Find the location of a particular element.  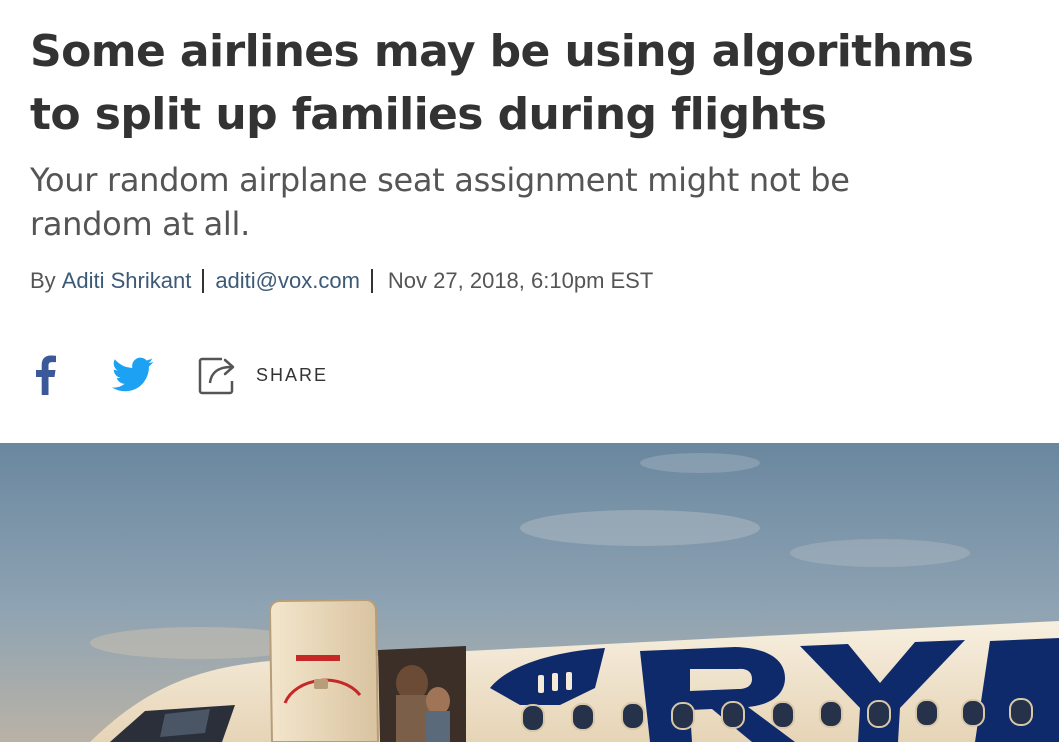

share-label: SHARE is located at coordinates (292, 374).